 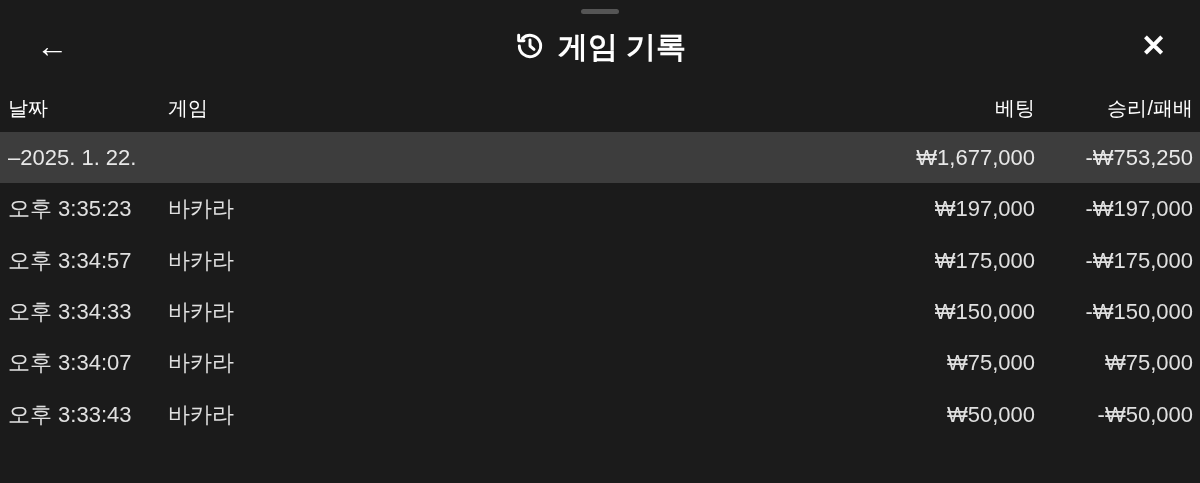 I want to click on column-header: 베팅, so click(x=1014, y=108).